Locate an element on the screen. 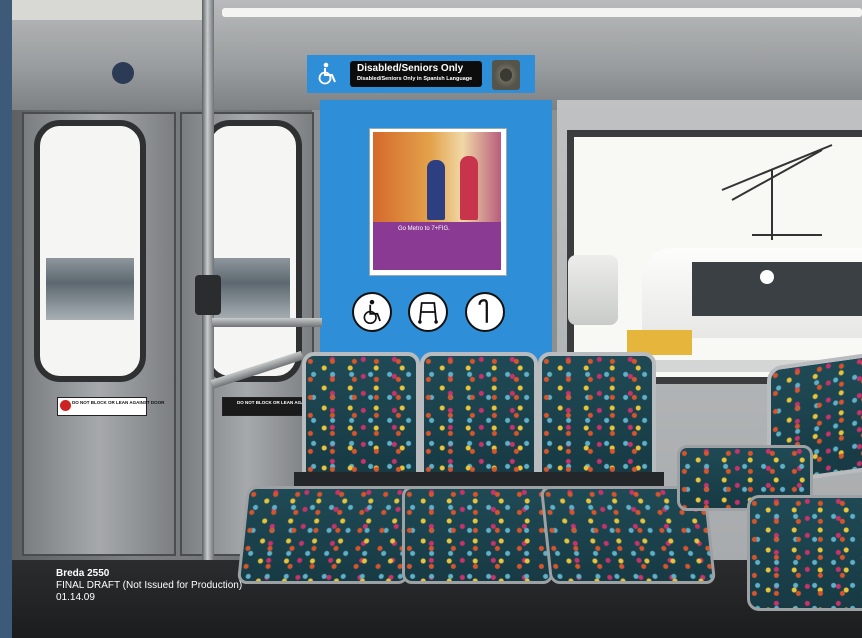 This screenshot has height=638, width=862. outside-train-mid is located at coordinates (250, 289).